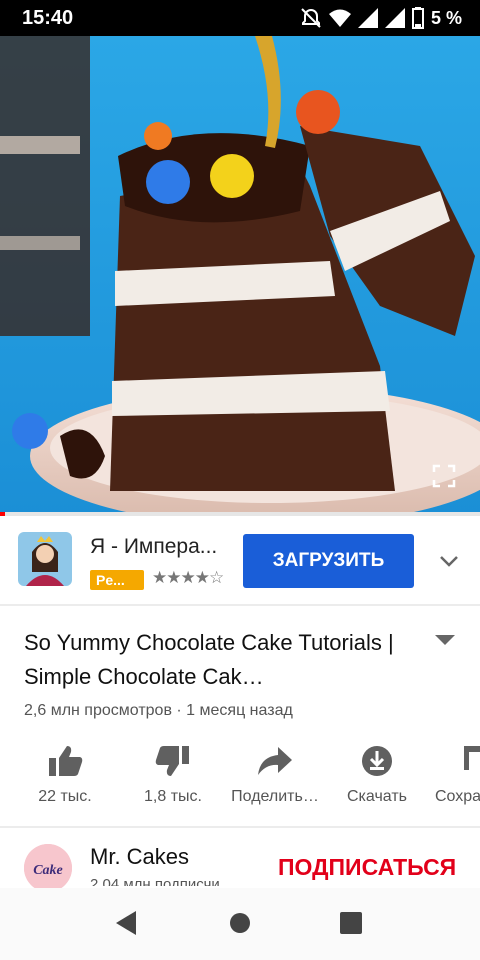 The width and height of the screenshot is (480, 960). I want to click on channel-name: Mr. Cakes, so click(139, 857).